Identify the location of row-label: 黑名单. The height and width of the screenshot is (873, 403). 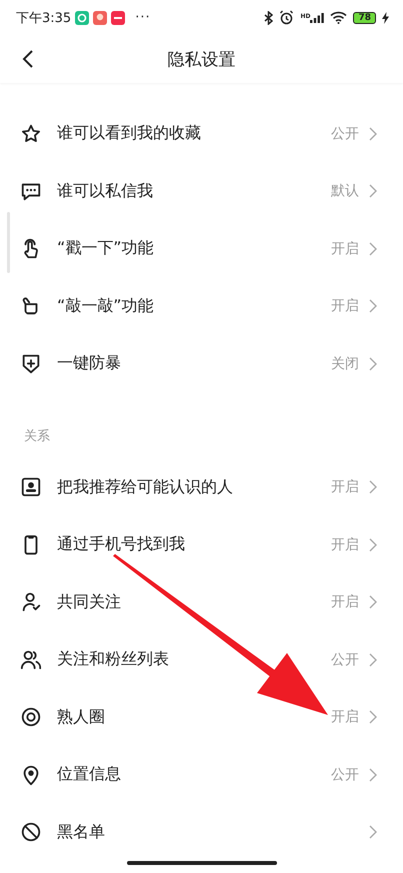
(81, 832).